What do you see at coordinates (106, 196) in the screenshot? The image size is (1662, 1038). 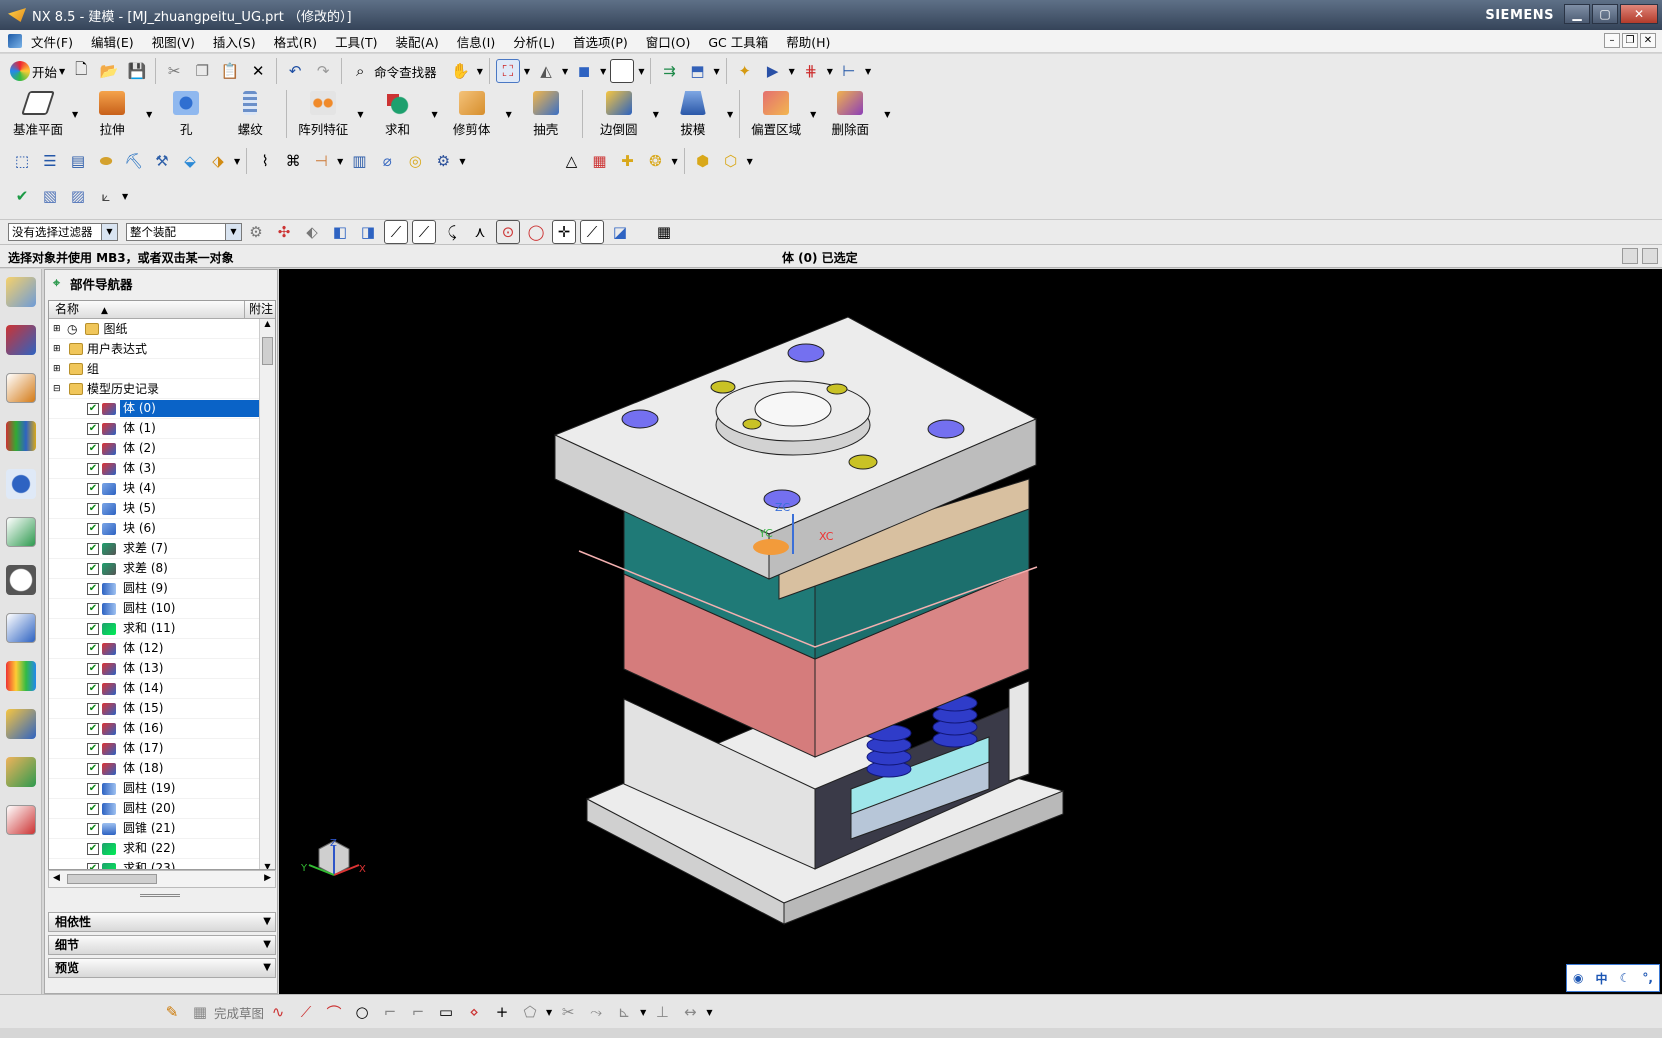 I see `draft-analysis-icon: ⟀` at bounding box center [106, 196].